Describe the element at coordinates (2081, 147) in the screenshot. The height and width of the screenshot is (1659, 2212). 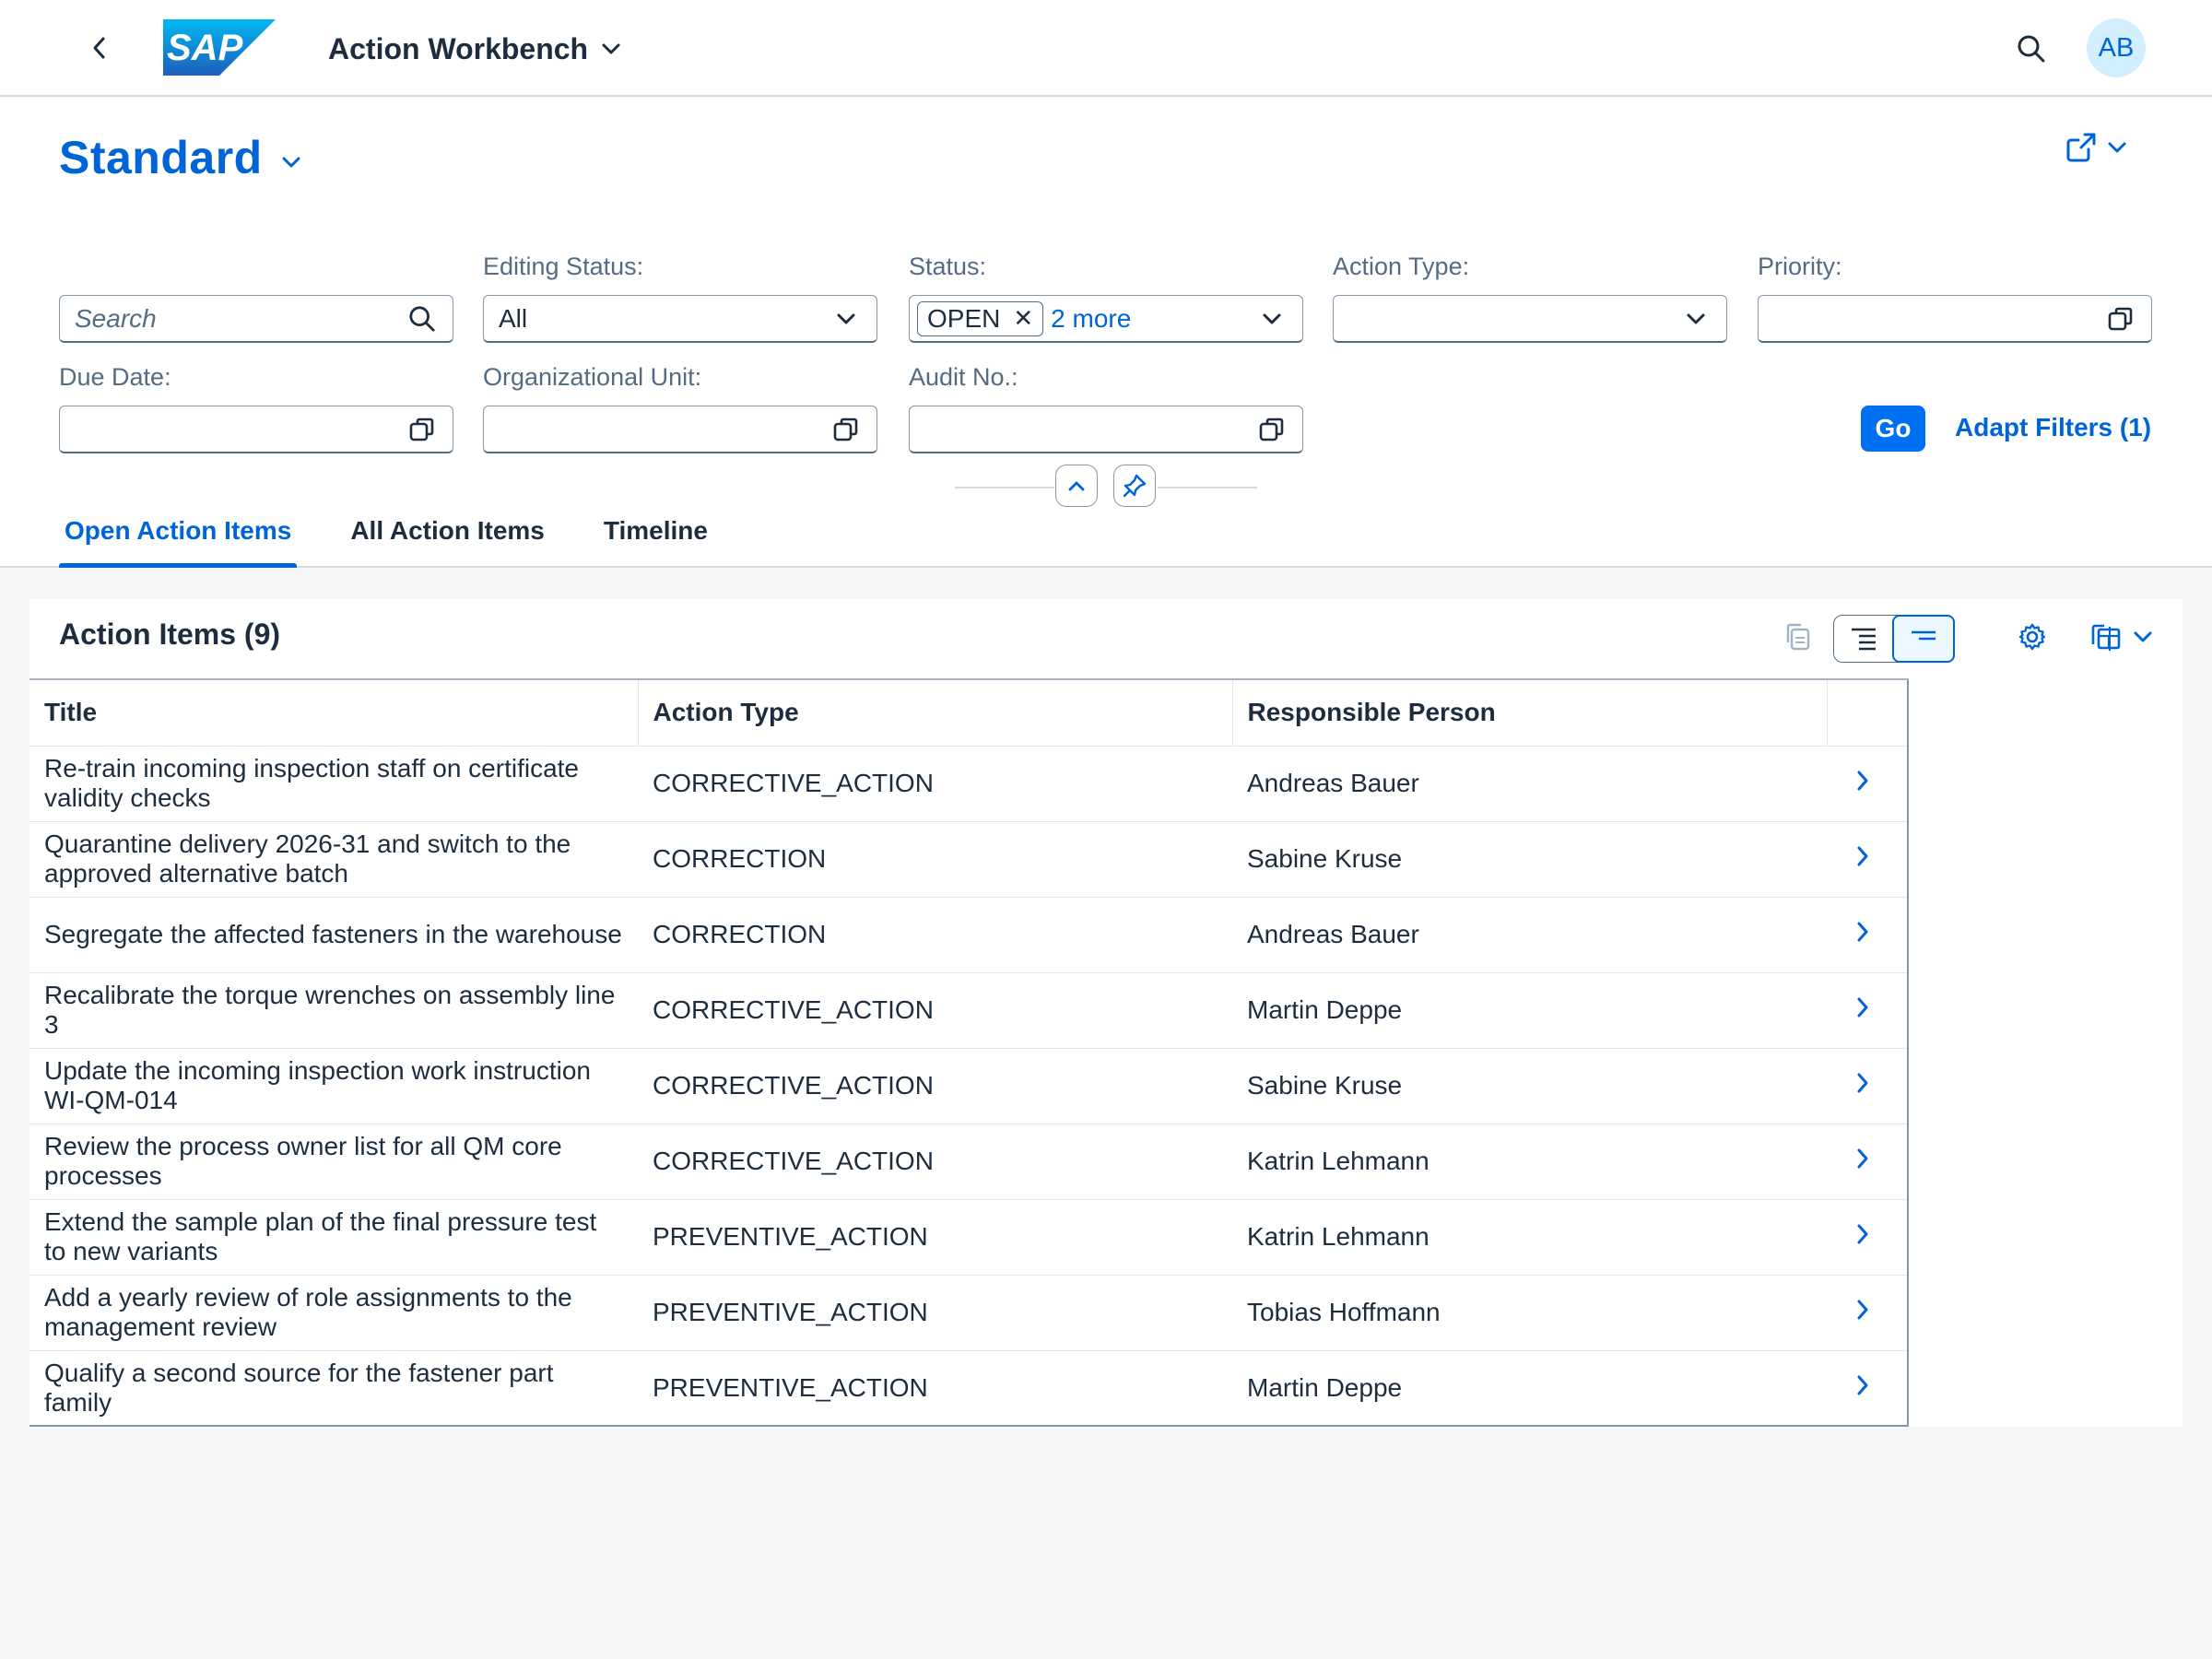
I see `share-icon` at that location.